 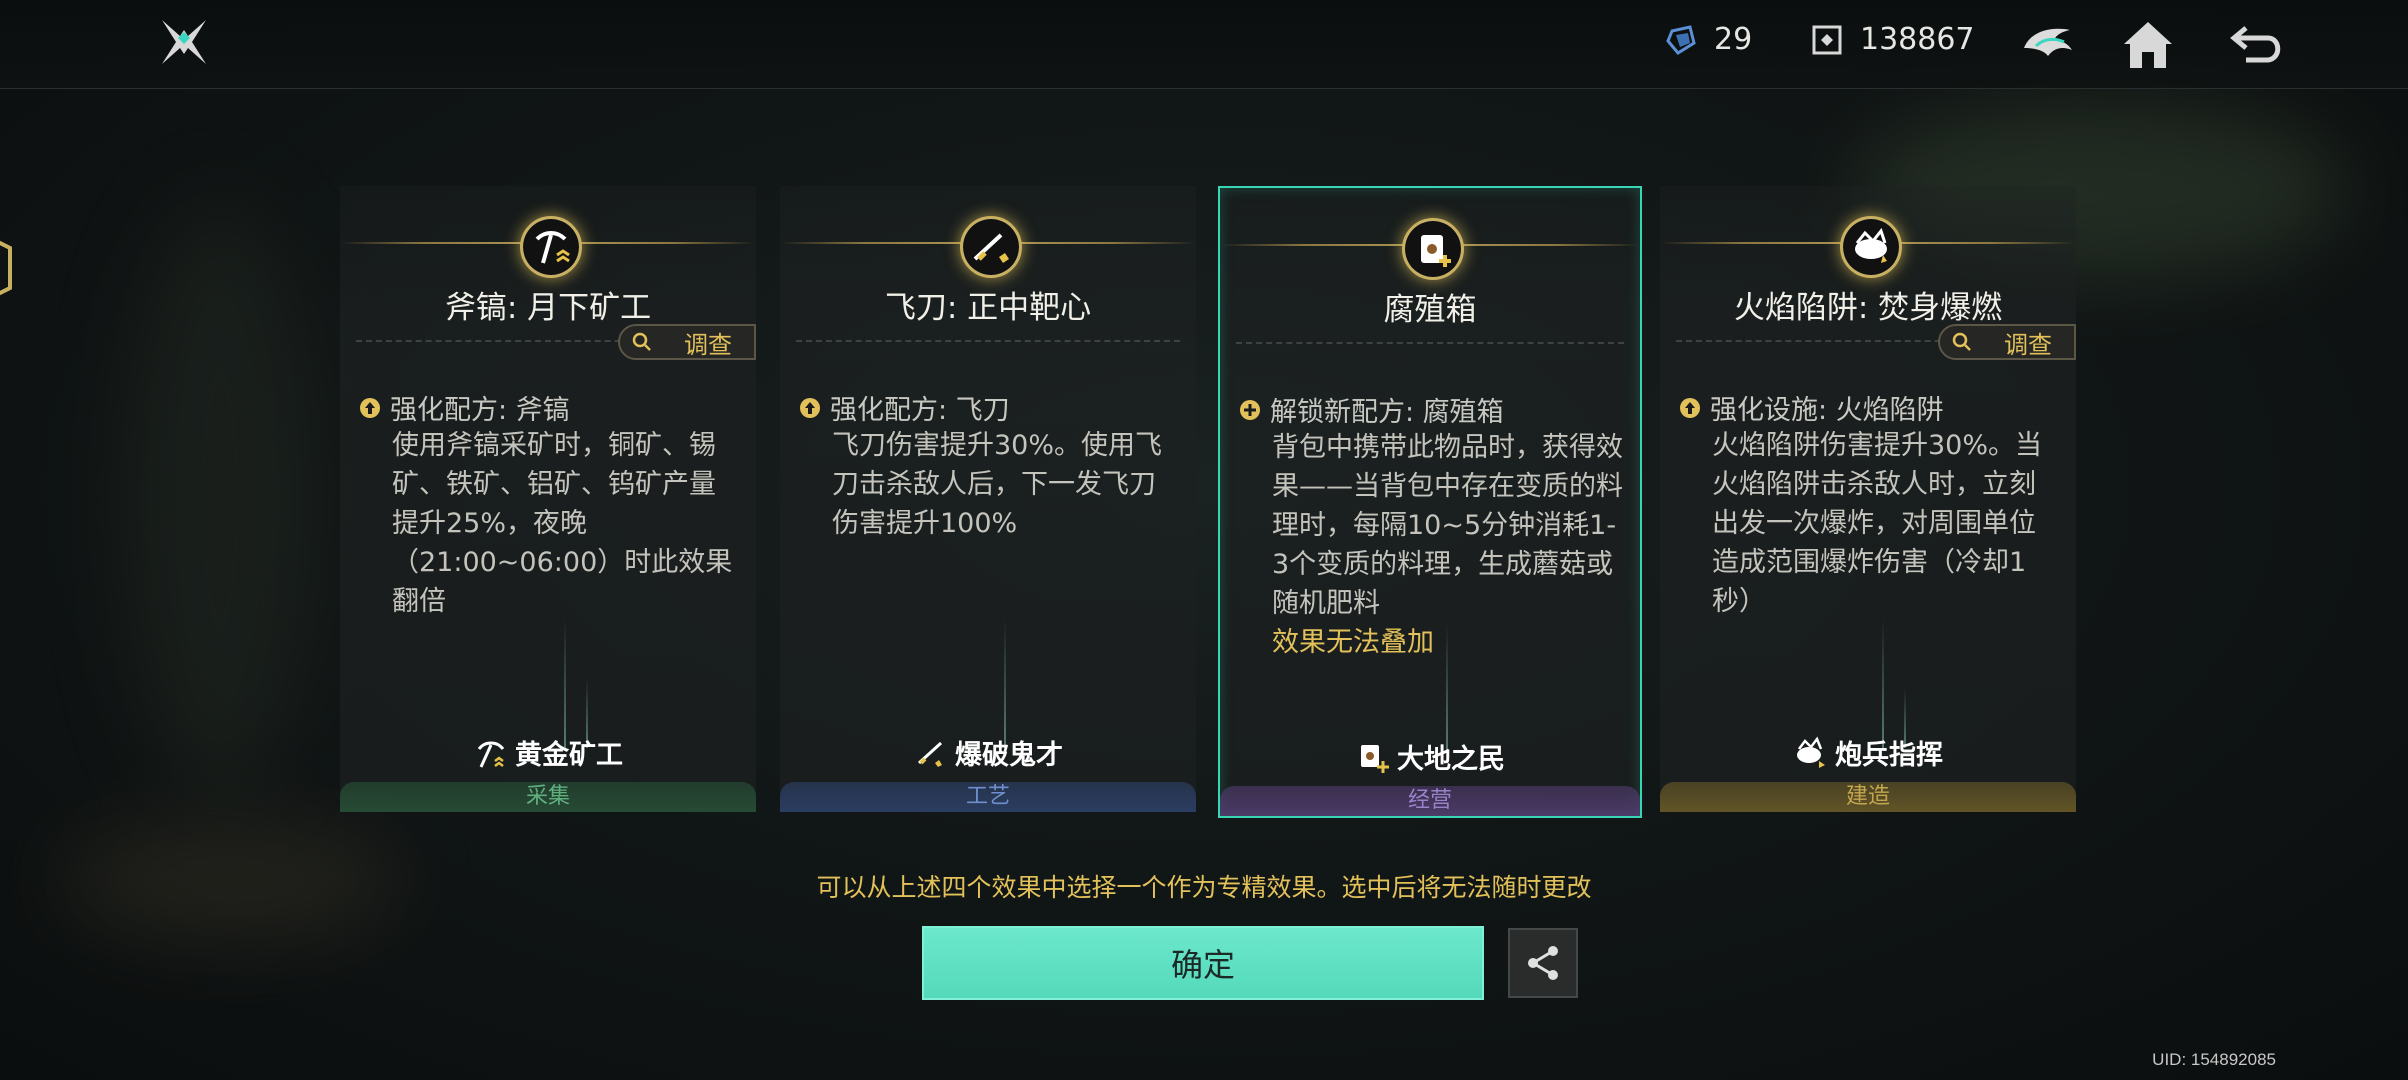 What do you see at coordinates (1708, 39) in the screenshot?
I see `currency-gems: 29` at bounding box center [1708, 39].